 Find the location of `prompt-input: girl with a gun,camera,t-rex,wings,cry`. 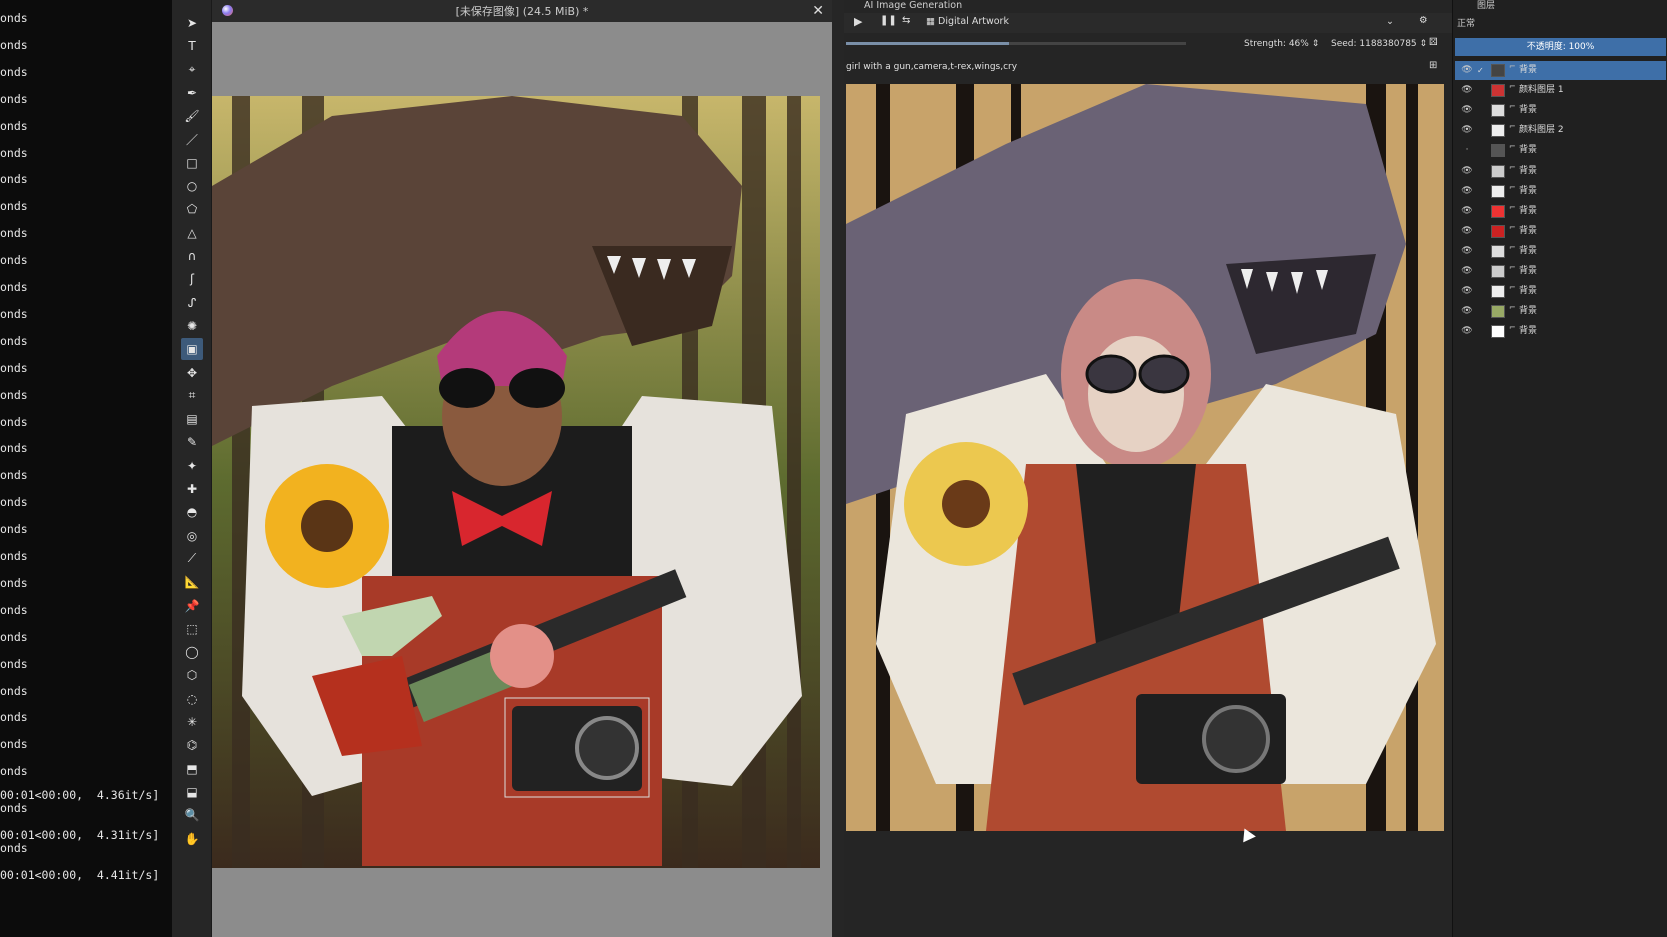

prompt-input: girl with a gun,camera,t-rex,wings,cry is located at coordinates (1146, 67).